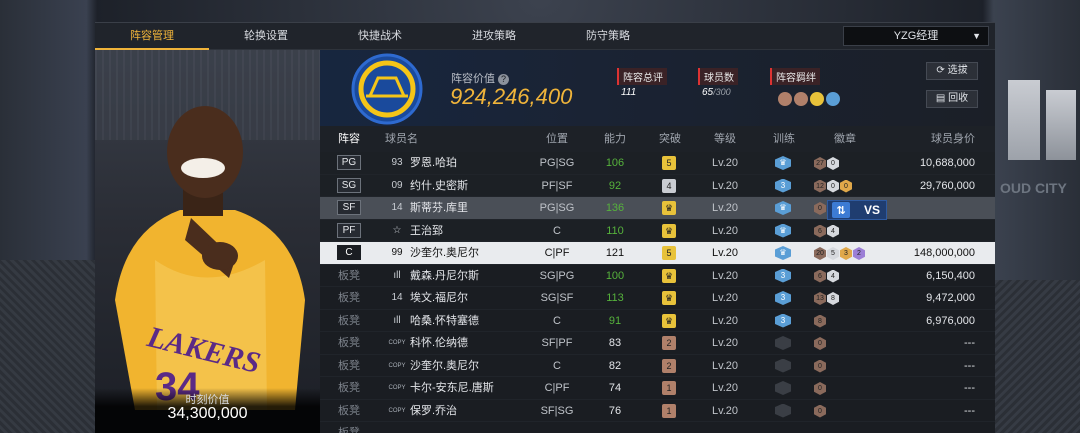 Image resolution: width=1080 pixels, height=433 pixels. Describe the element at coordinates (615, 275) in the screenshot. I see `player-ability: 100` at that location.